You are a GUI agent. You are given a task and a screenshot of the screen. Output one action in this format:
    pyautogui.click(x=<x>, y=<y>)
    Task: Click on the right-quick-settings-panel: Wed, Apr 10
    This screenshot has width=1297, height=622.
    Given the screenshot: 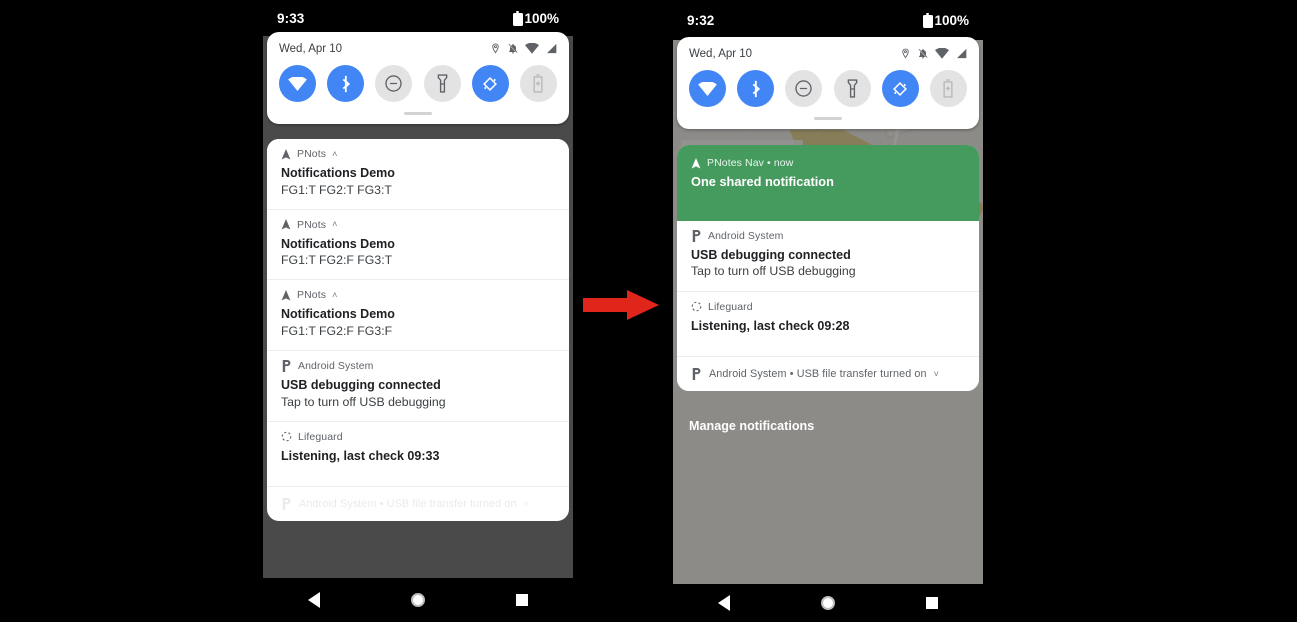 What is the action you would take?
    pyautogui.click(x=828, y=83)
    